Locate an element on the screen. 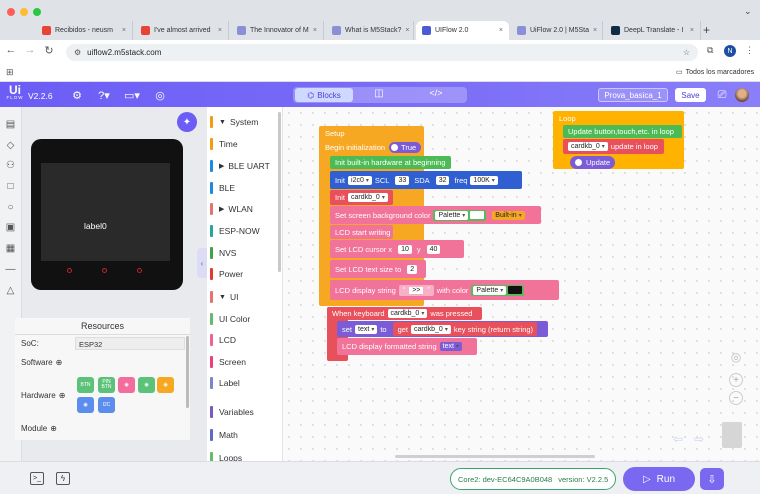 This screenshot has width=760, height=494. more-menu-icon: ⋮ is located at coordinates (749, 50).